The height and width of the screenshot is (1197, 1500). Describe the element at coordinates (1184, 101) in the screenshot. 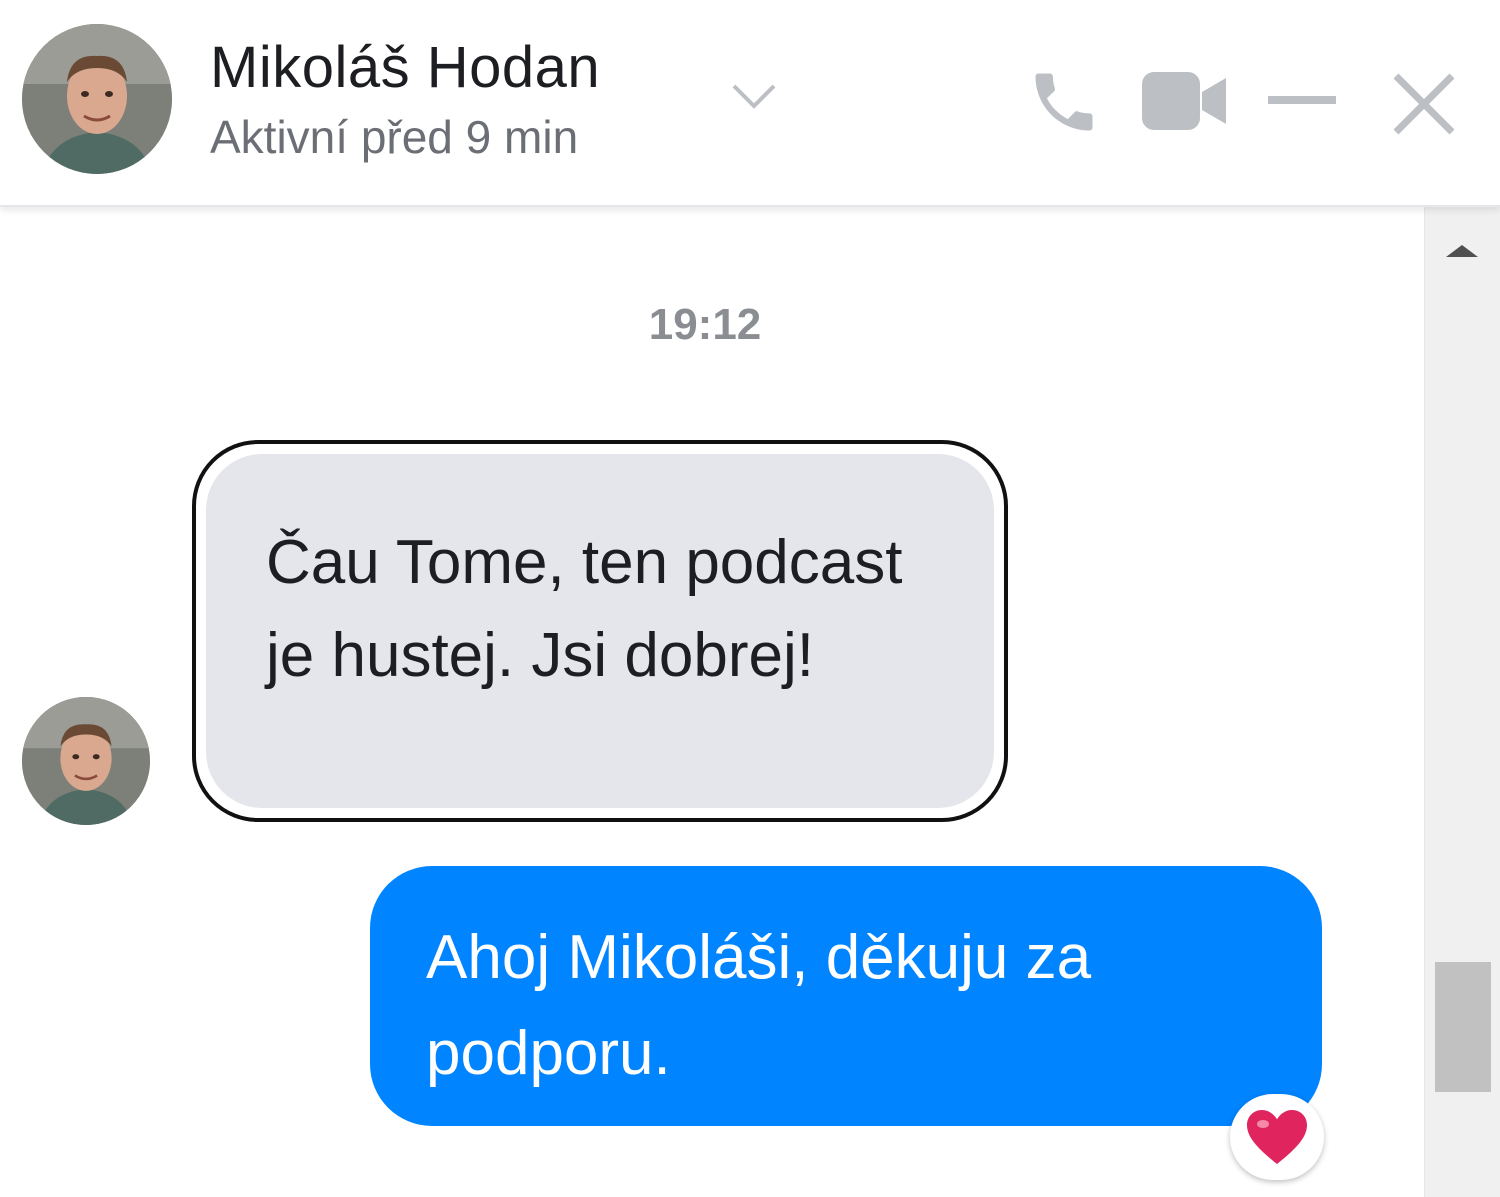

I see `video-camera-icon` at that location.